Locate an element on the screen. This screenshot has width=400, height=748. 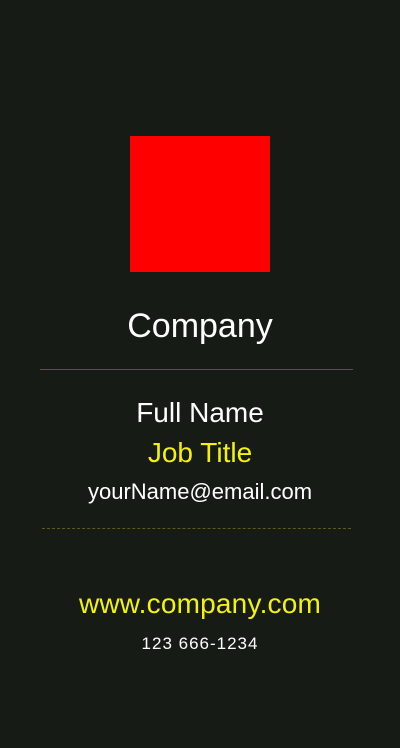
company-logo is located at coordinates (200, 204).